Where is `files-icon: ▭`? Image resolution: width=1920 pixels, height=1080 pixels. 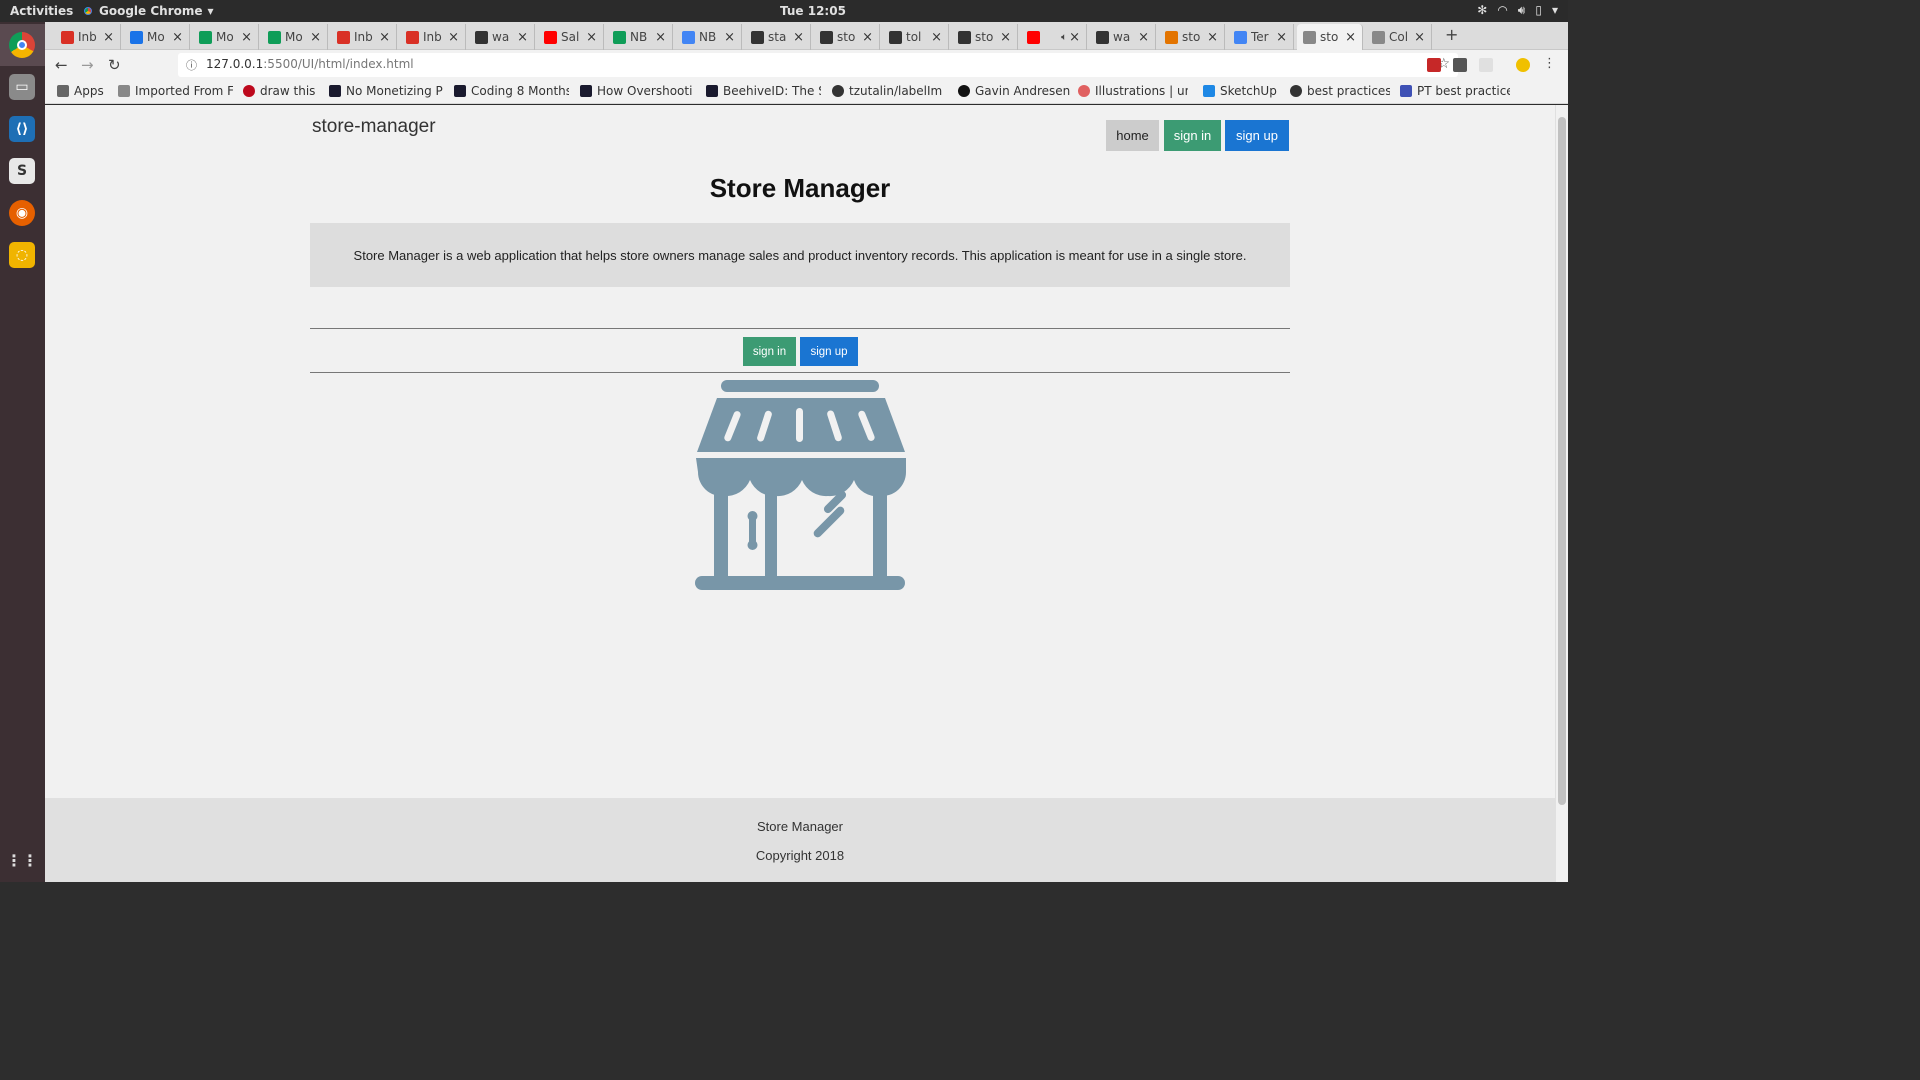
files-icon: ▭ is located at coordinates (22, 87).